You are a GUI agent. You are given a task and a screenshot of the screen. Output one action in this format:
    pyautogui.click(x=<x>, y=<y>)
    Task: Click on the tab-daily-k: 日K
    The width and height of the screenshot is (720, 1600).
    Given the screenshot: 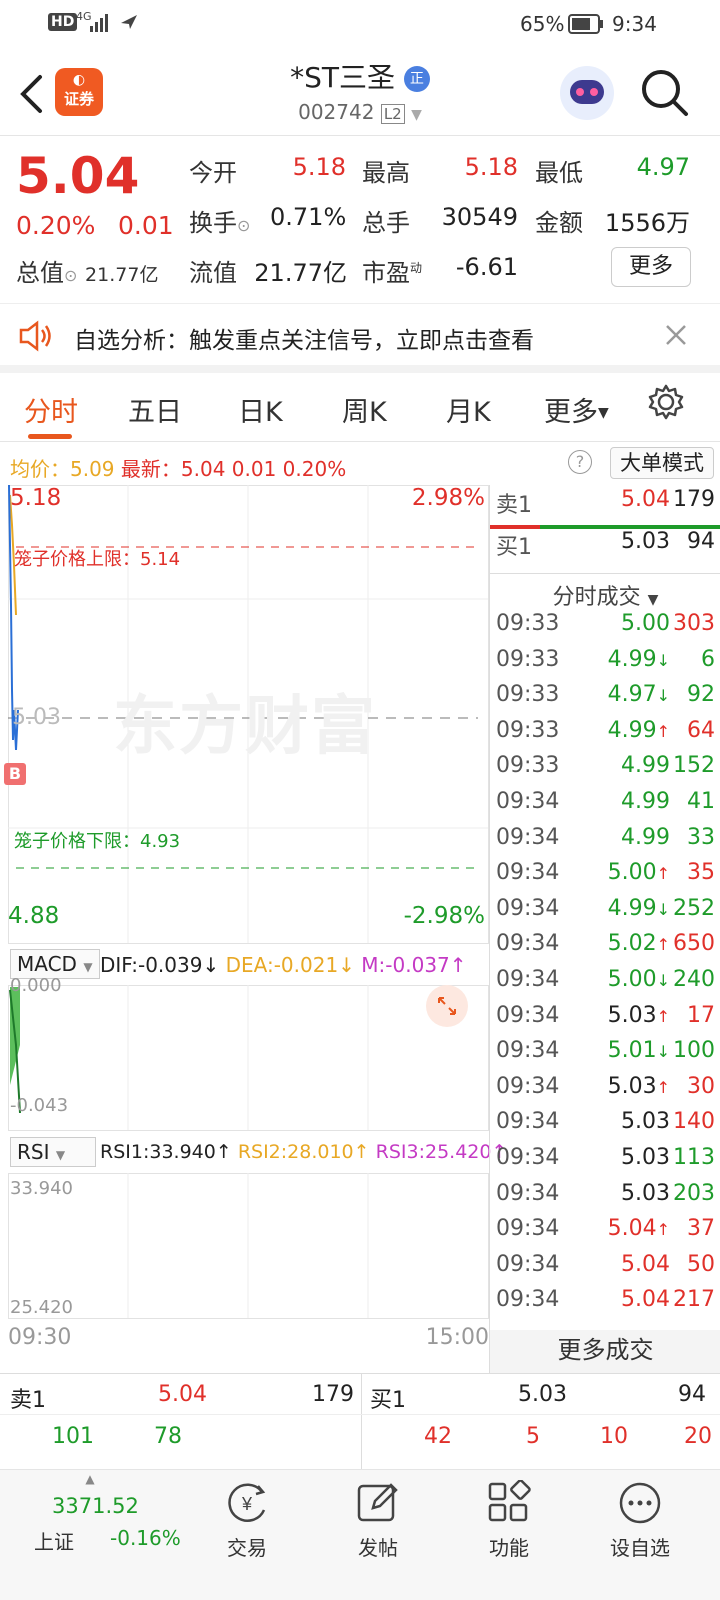 What is the action you would take?
    pyautogui.click(x=260, y=409)
    